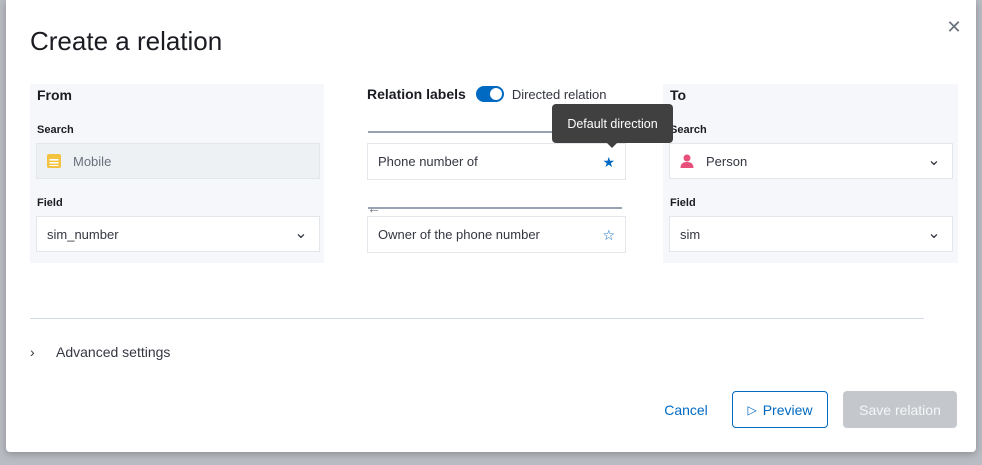  Describe the element at coordinates (32, 352) in the screenshot. I see `chevron-right-icon: ›` at that location.